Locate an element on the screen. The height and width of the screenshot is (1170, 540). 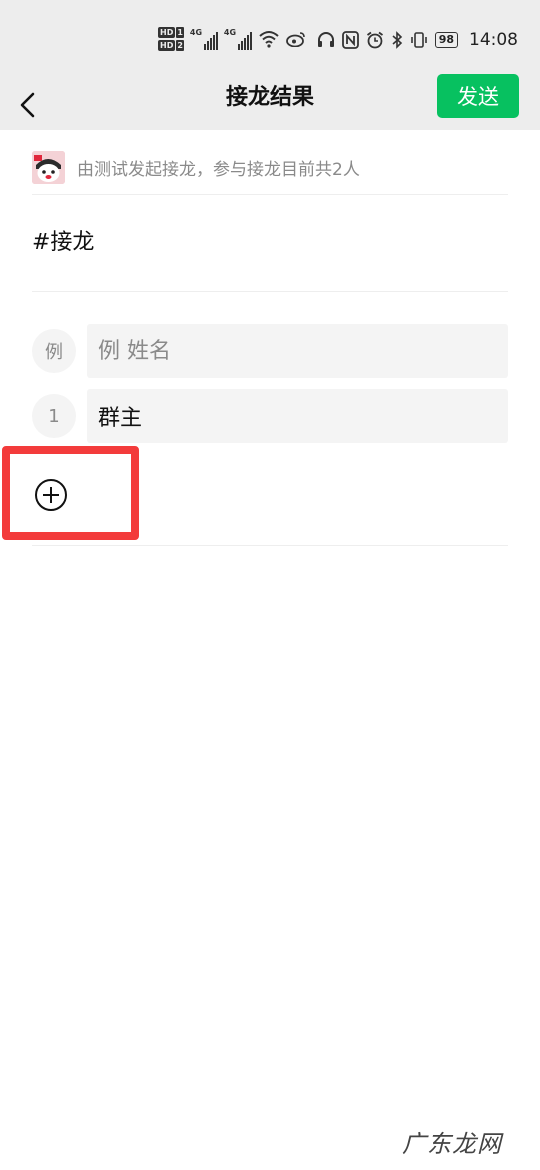
status-right: 98 14:08 is located at coordinates (417, 40).